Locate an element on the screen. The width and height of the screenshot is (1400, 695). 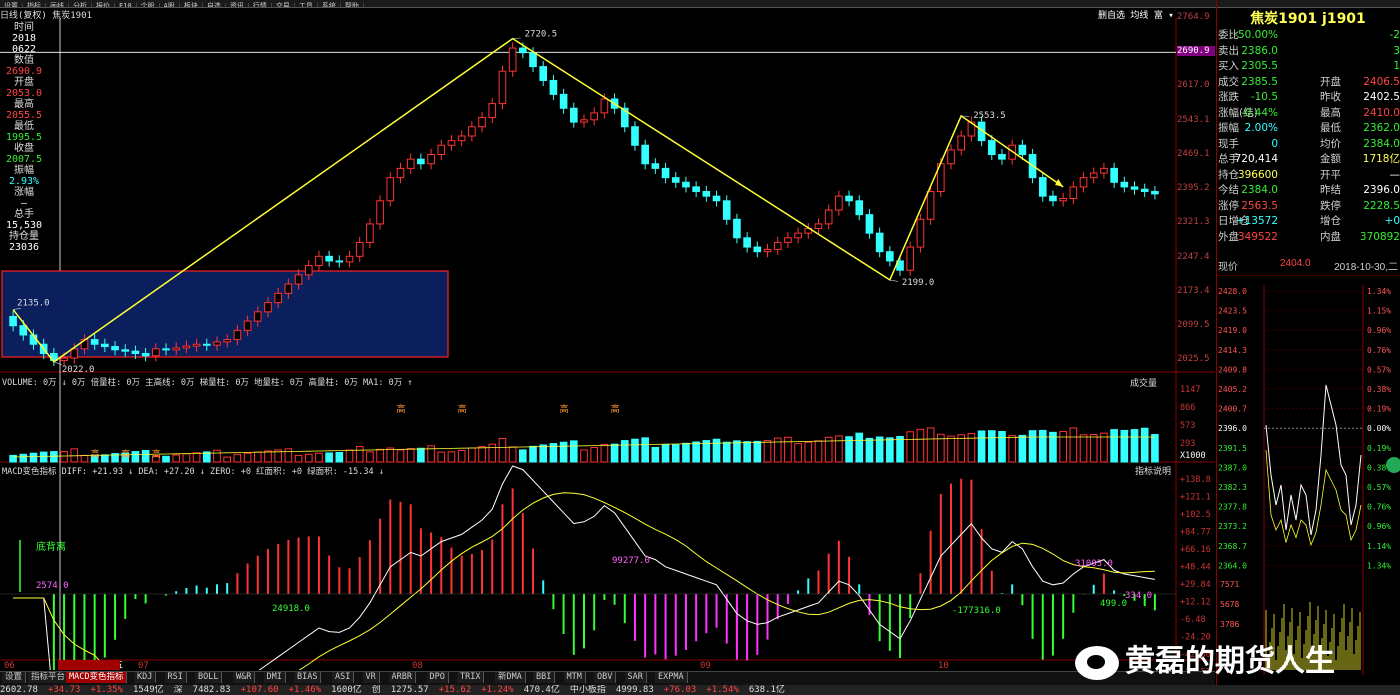
indicator-tab: DMI is located at coordinates (274, 677).